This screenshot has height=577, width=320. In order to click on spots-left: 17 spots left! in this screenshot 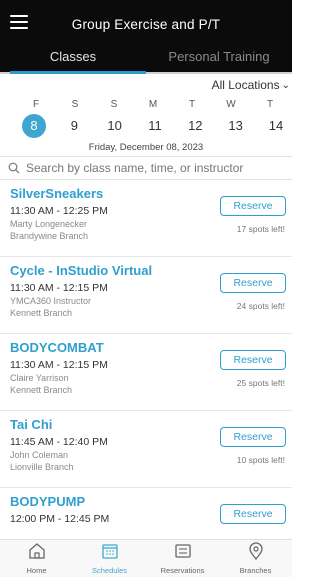, I will do `click(260, 229)`.